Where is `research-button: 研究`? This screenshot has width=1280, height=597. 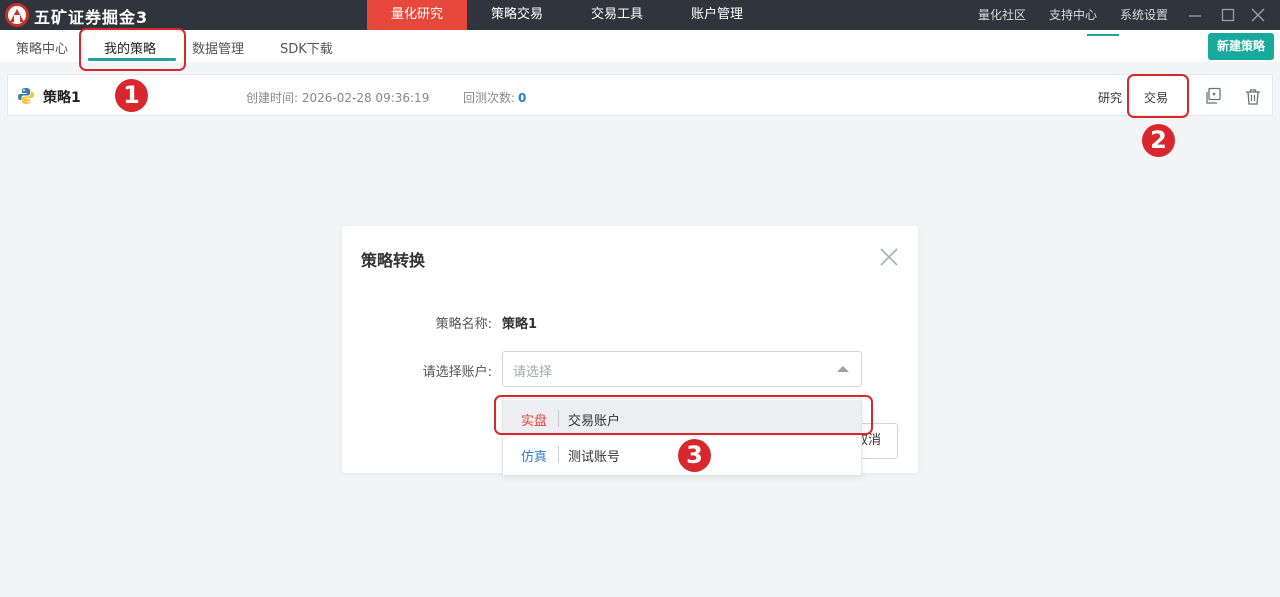
research-button: 研究 is located at coordinates (1110, 97).